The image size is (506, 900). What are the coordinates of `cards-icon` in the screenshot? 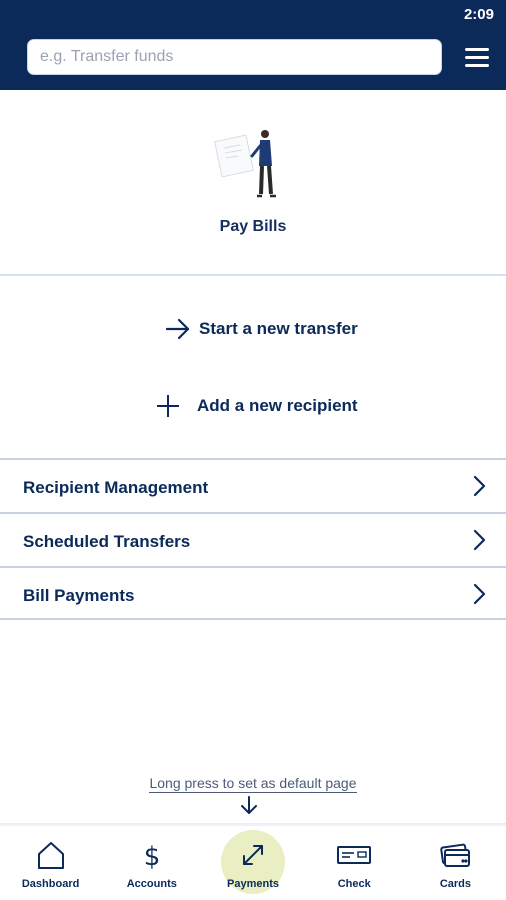 It's located at (455, 855).